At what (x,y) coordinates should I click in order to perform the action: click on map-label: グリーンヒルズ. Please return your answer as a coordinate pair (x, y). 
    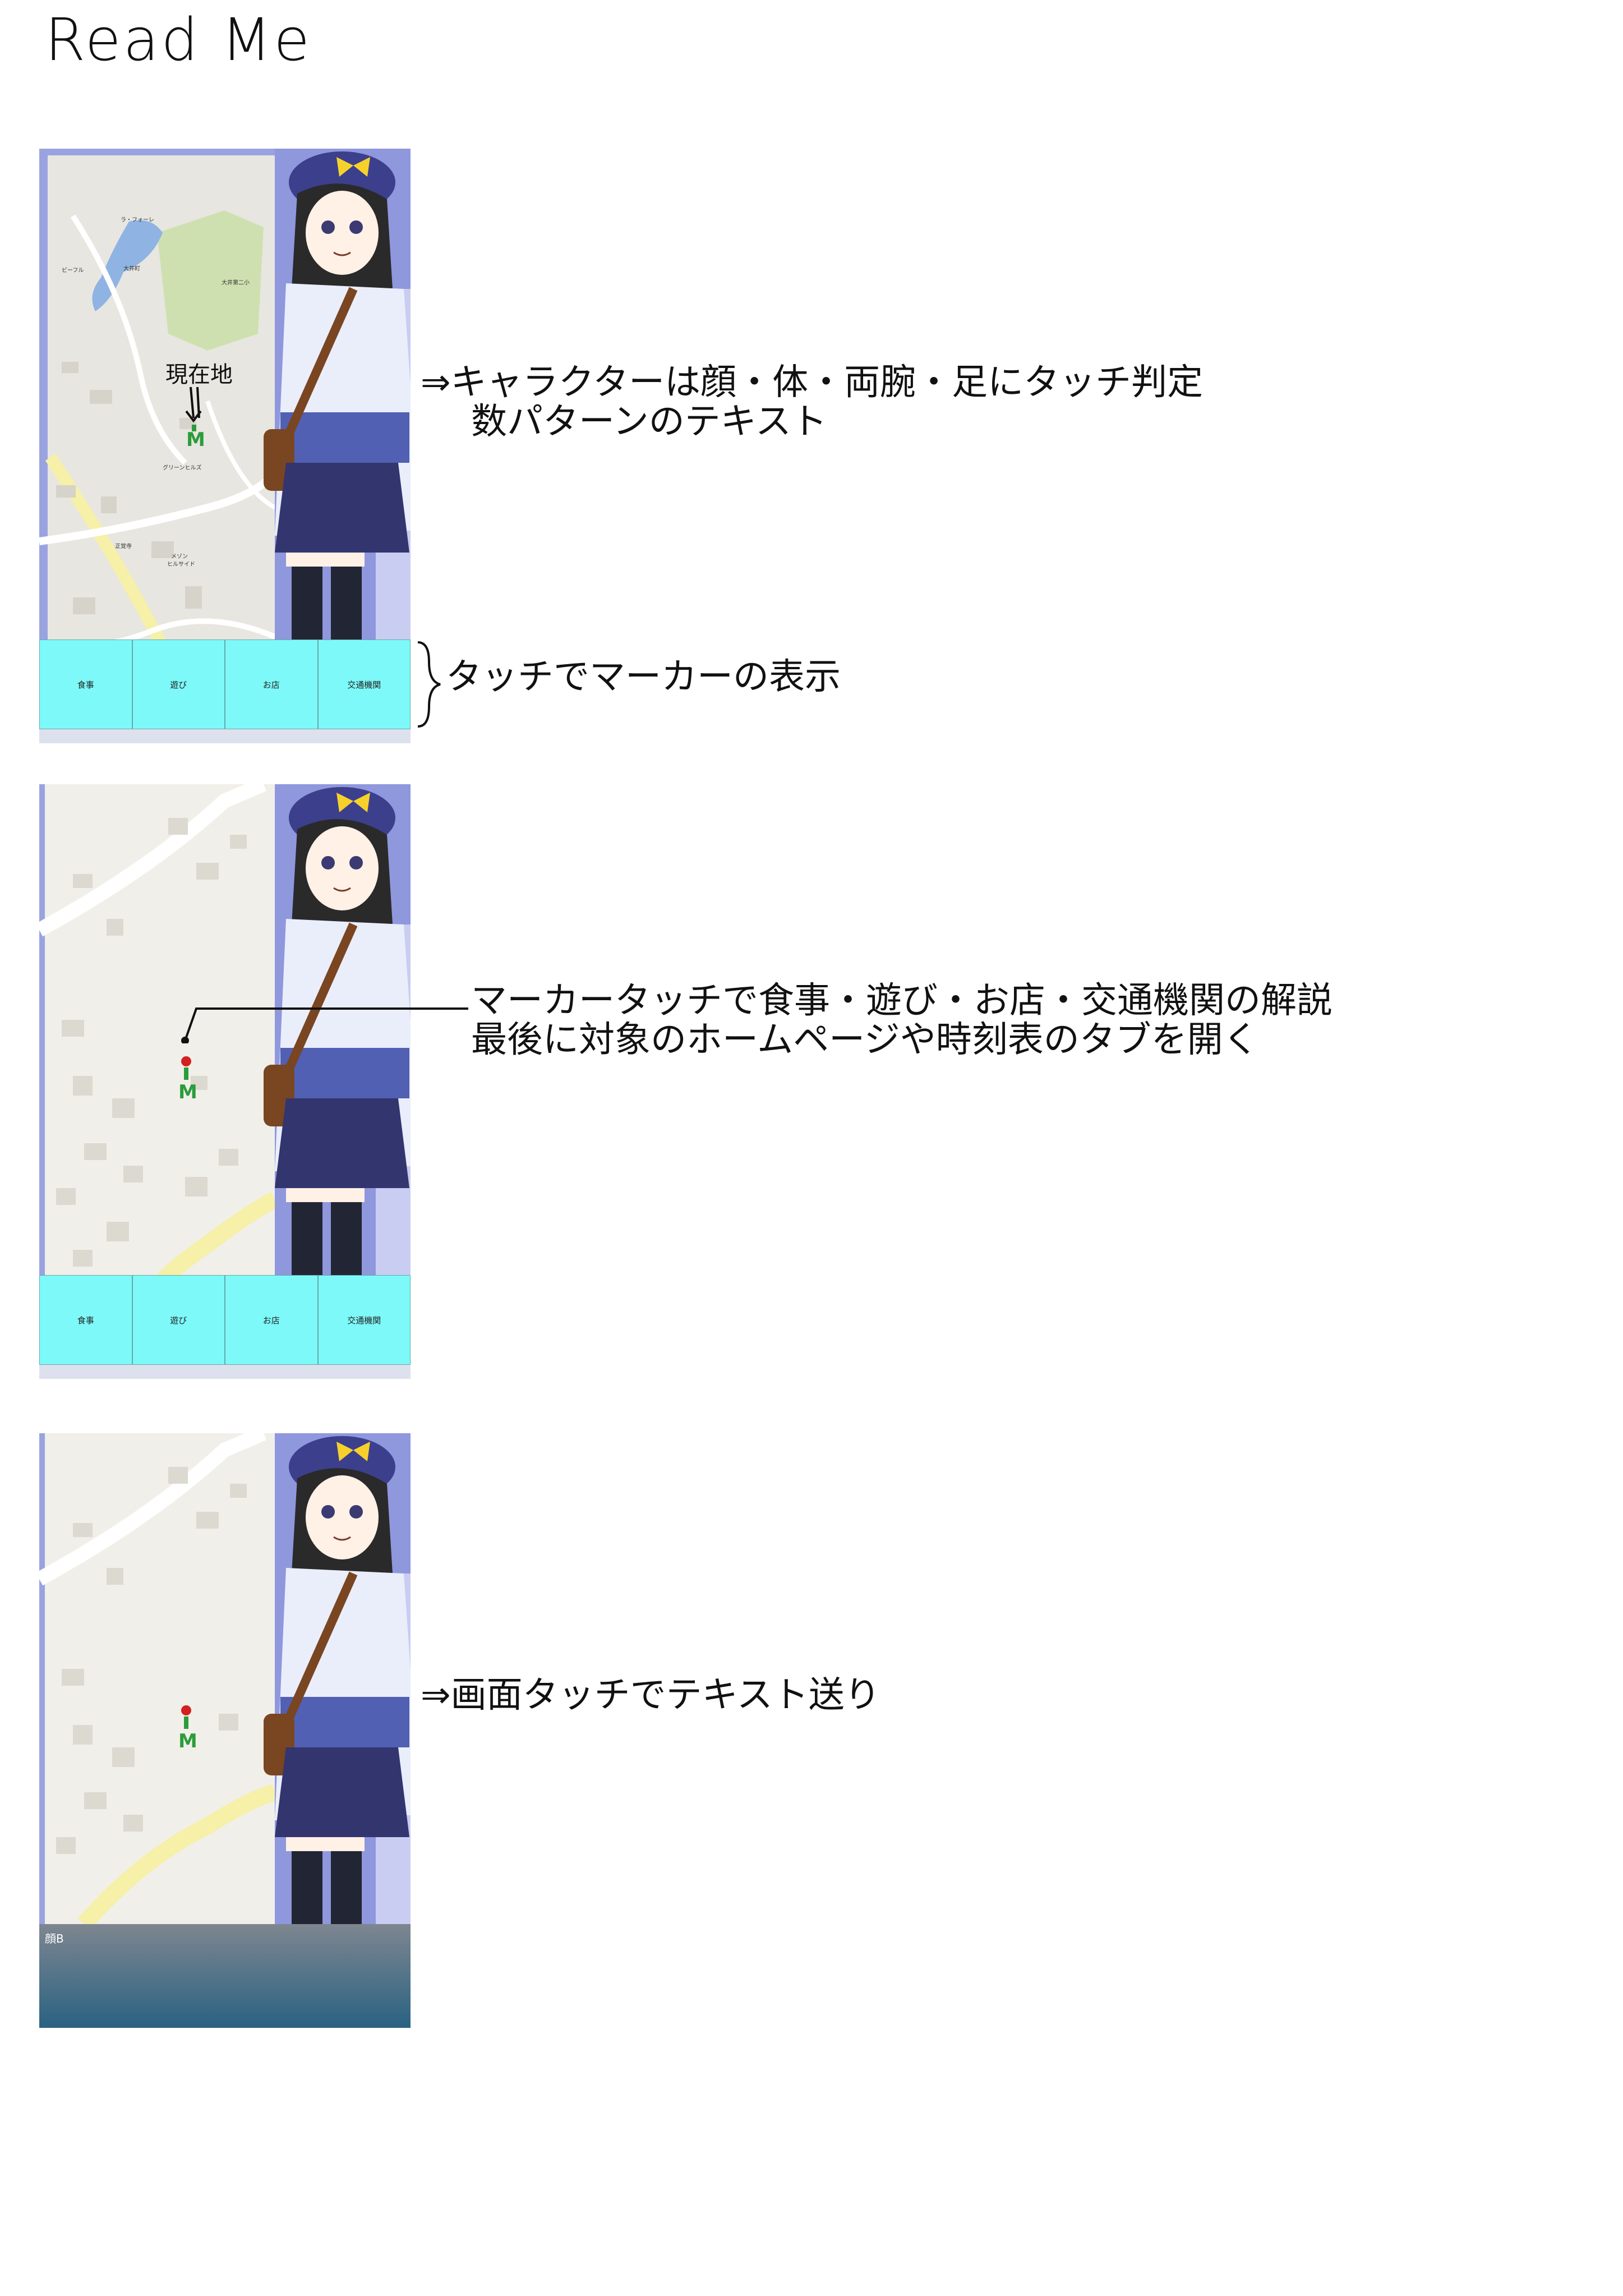
    Looking at the image, I should click on (182, 468).